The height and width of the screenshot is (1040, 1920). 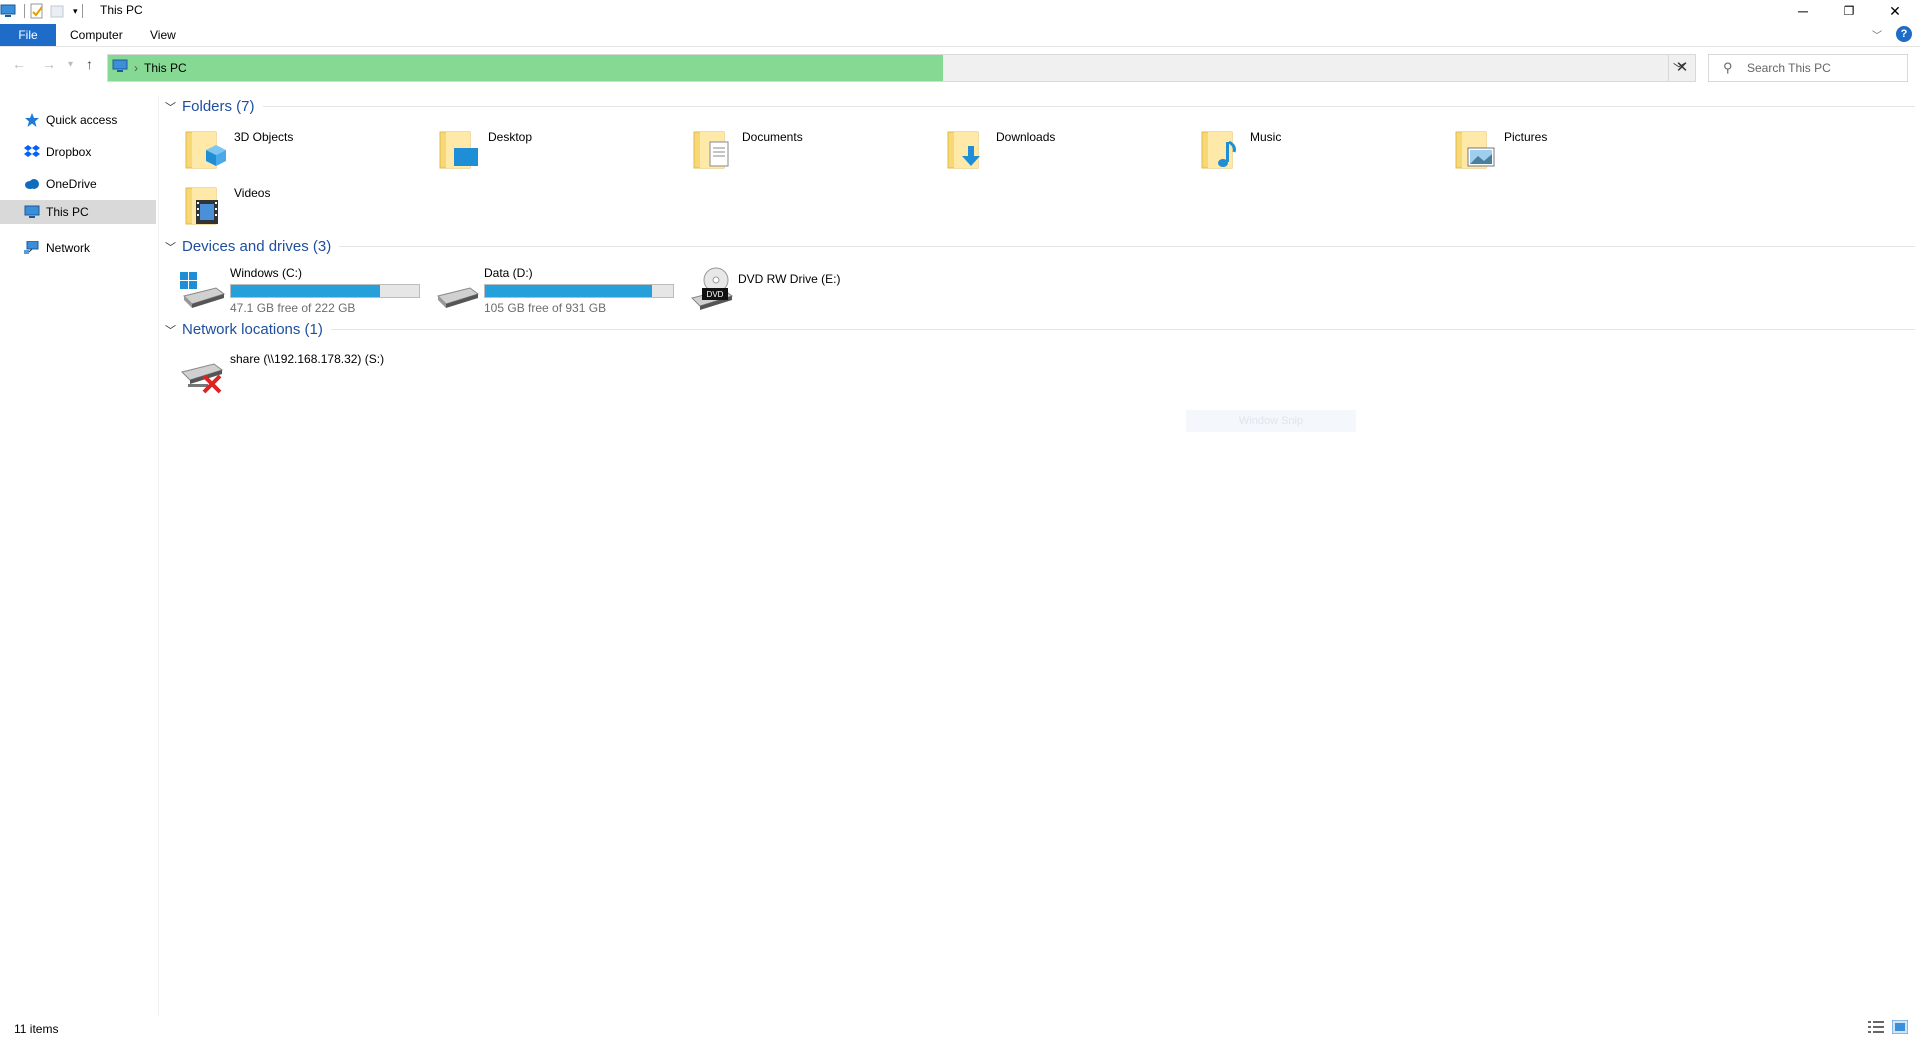 I want to click on customize-toolbar-icon: ▾, so click(x=75, y=11).